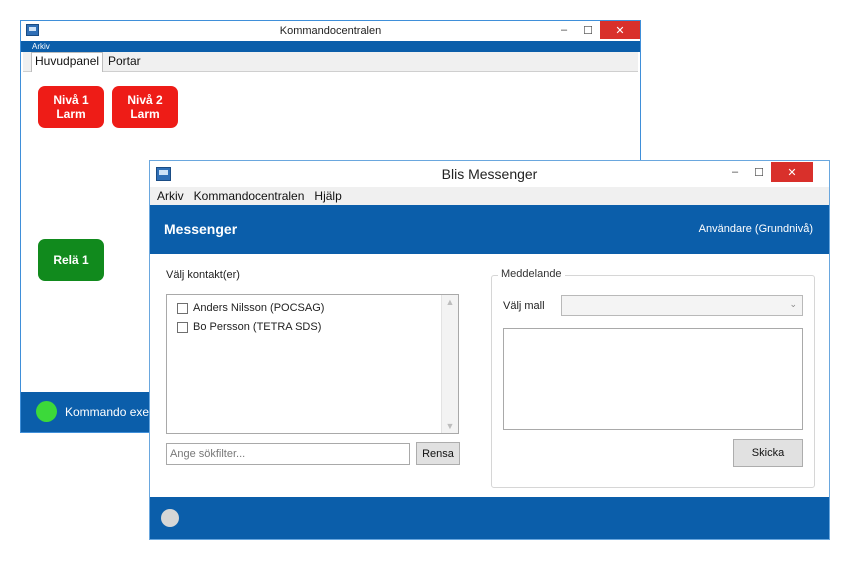 This screenshot has height=567, width=856. I want to click on relay-button-label: Relä 1, so click(71, 260).